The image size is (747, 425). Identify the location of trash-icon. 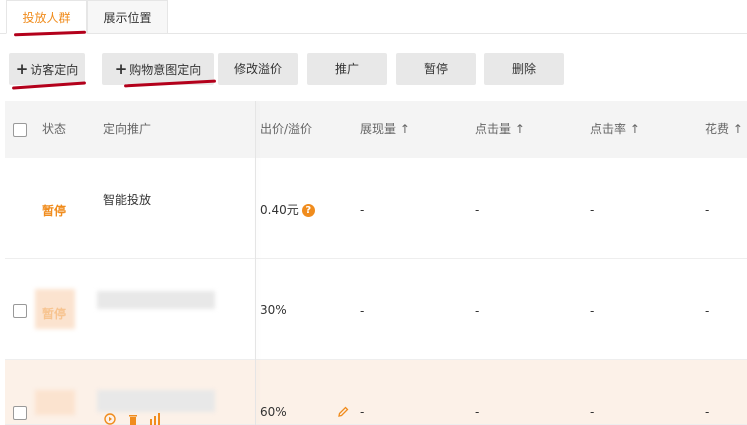
(133, 419).